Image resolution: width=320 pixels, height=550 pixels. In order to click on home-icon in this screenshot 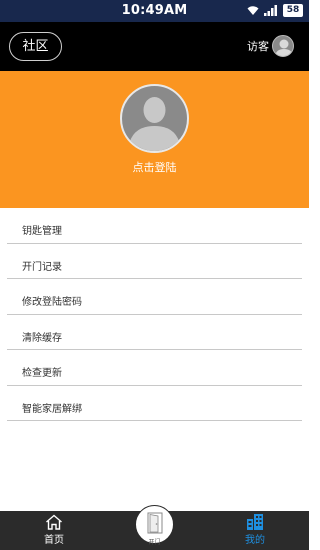, I will do `click(54, 522)`.